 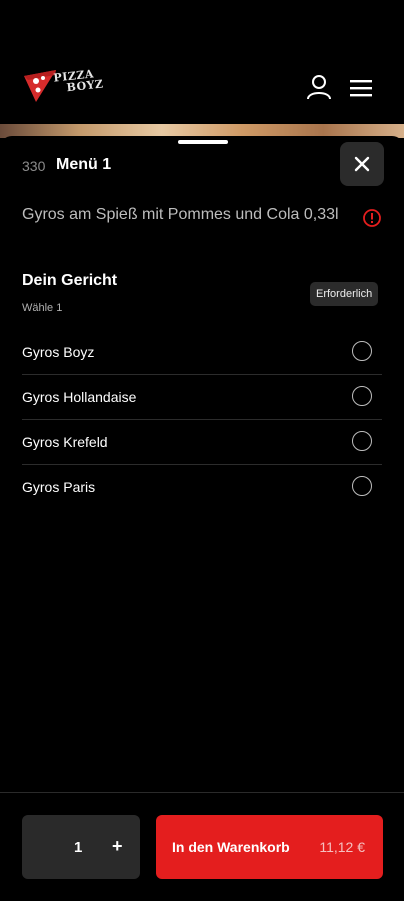 I want to click on close-icon, so click(x=362, y=164).